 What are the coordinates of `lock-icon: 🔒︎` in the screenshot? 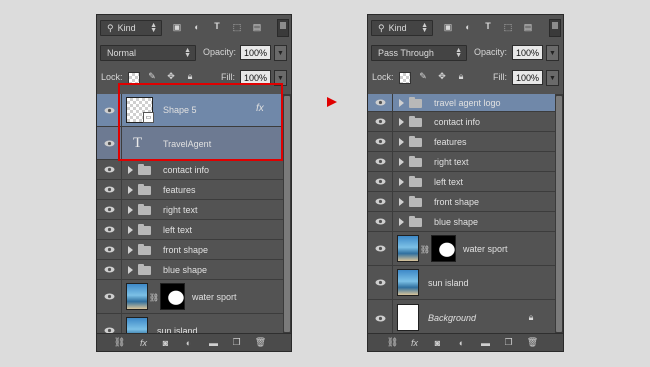 It's located at (531, 317).